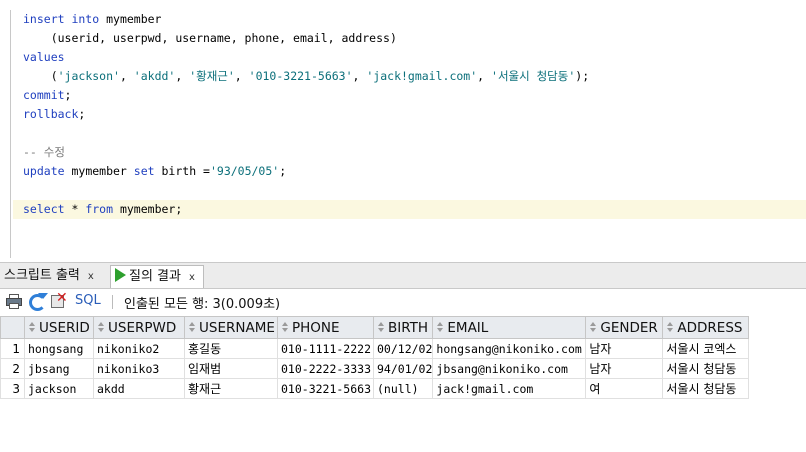 The height and width of the screenshot is (452, 806). Describe the element at coordinates (49, 276) in the screenshot. I see `tab-script-output: 스크립트 출력 x` at that location.